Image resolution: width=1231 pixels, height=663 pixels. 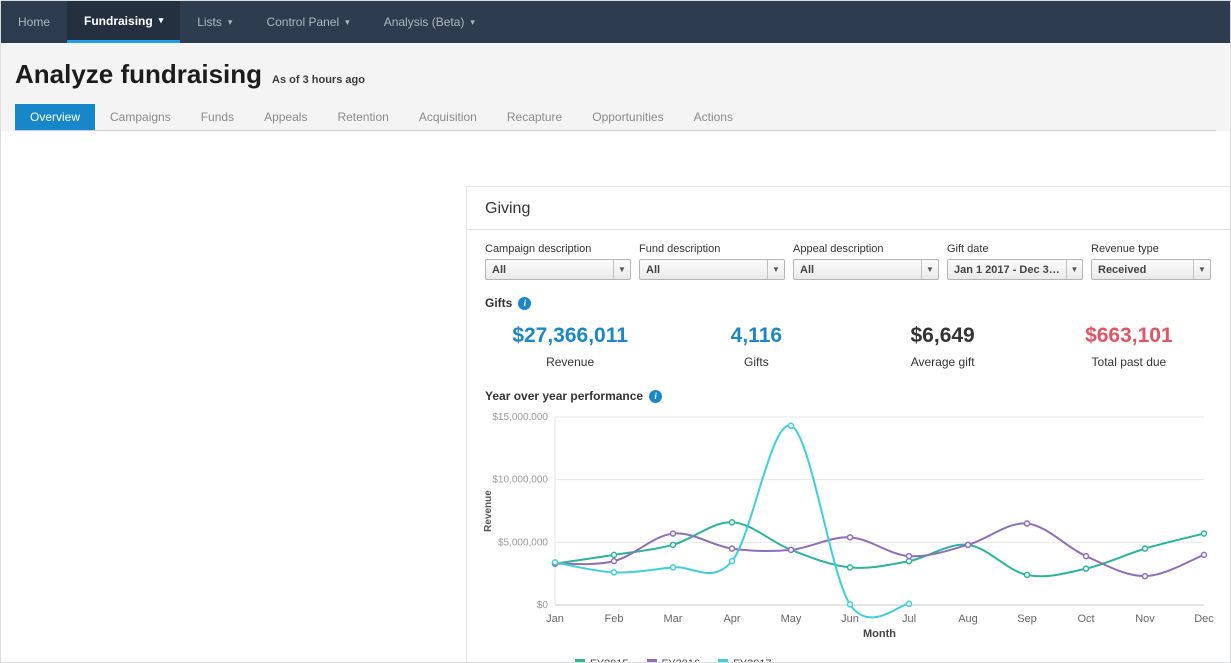 I want to click on kpi-average-gift: $6,649 Average gift, so click(x=943, y=346).